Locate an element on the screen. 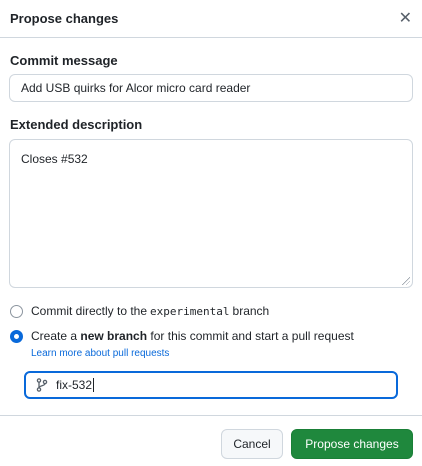 This screenshot has height=466, width=422. learn-more-link: Learn more about pull requests is located at coordinates (100, 353).